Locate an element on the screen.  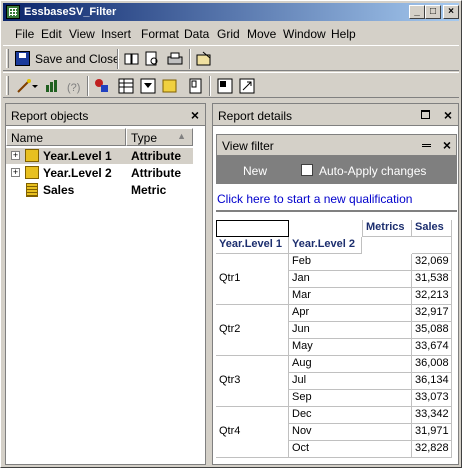
month-cell: Mar is located at coordinates (350, 296).